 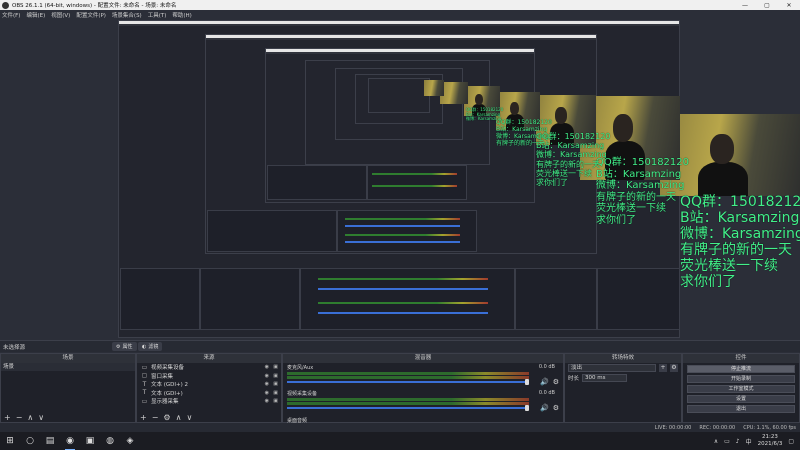 What do you see at coordinates (209, 358) in the screenshot?
I see `sources-header: 来源` at bounding box center [209, 358].